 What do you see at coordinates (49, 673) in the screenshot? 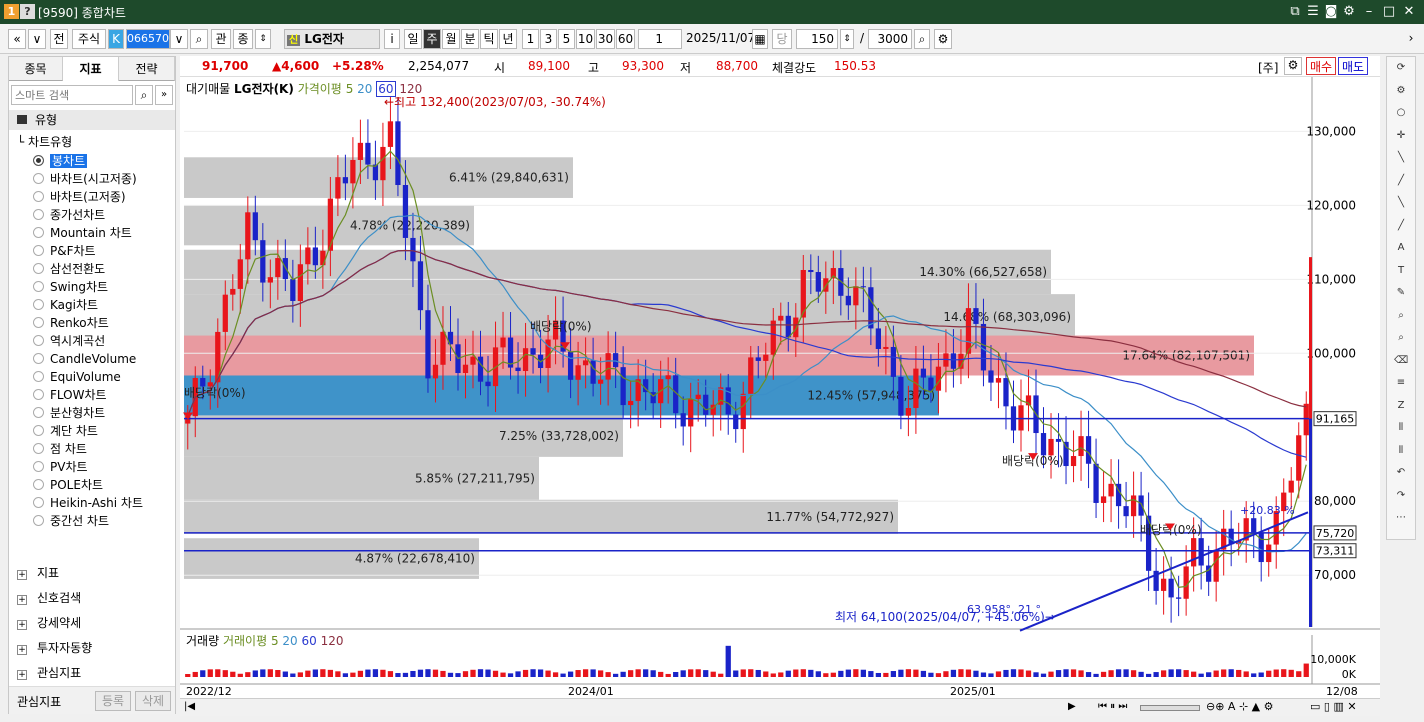
I see `section-4: + 관심지표` at bounding box center [49, 673].